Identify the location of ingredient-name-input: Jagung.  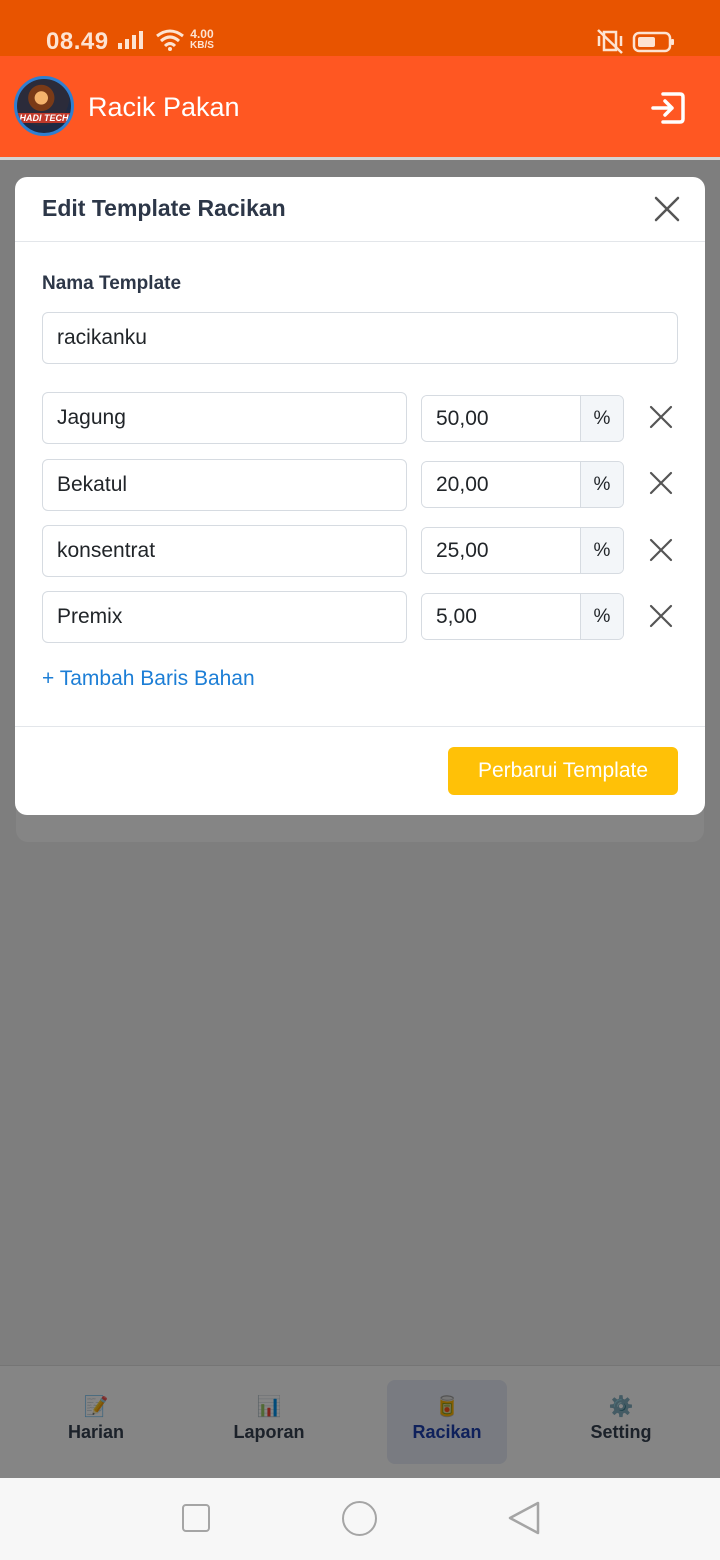
(224, 418).